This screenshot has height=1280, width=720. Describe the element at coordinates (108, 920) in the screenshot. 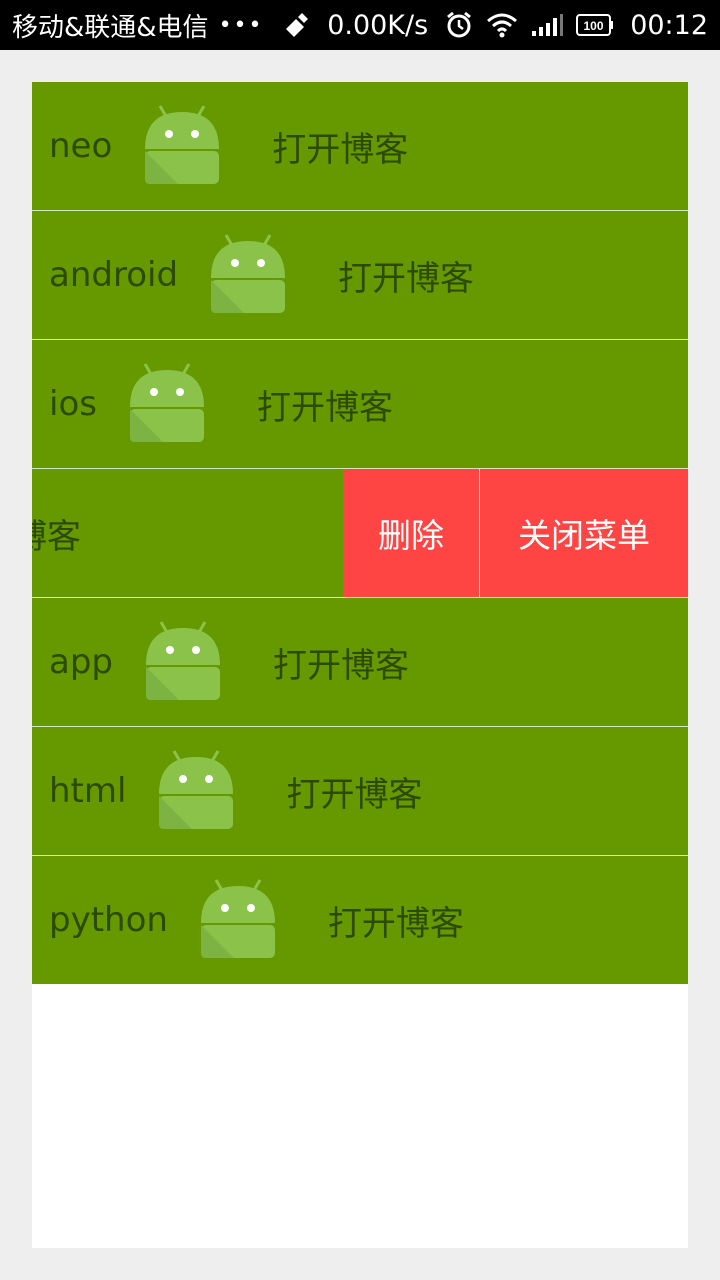

I see `item-name: python` at that location.